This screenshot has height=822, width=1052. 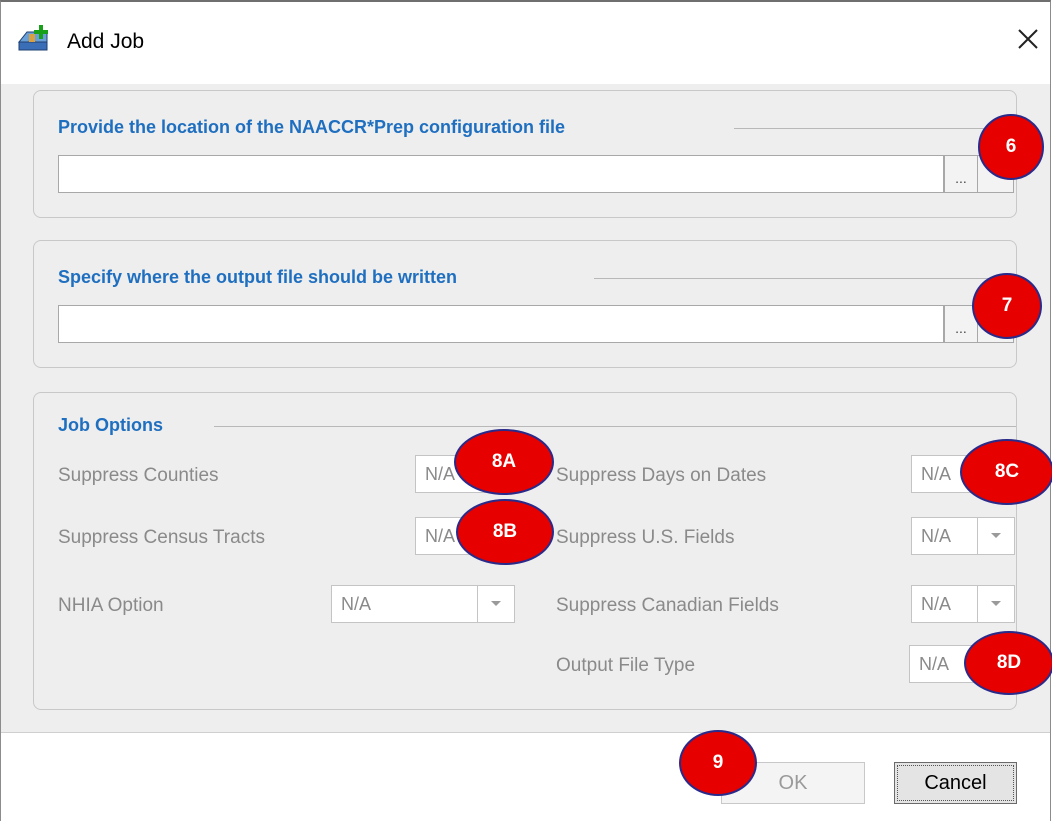 What do you see at coordinates (117, 425) in the screenshot?
I see `job-options-title: Job Options` at bounding box center [117, 425].